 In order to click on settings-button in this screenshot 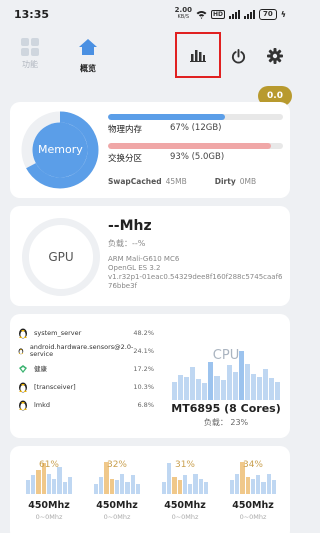, I will do `click(275, 56)`.